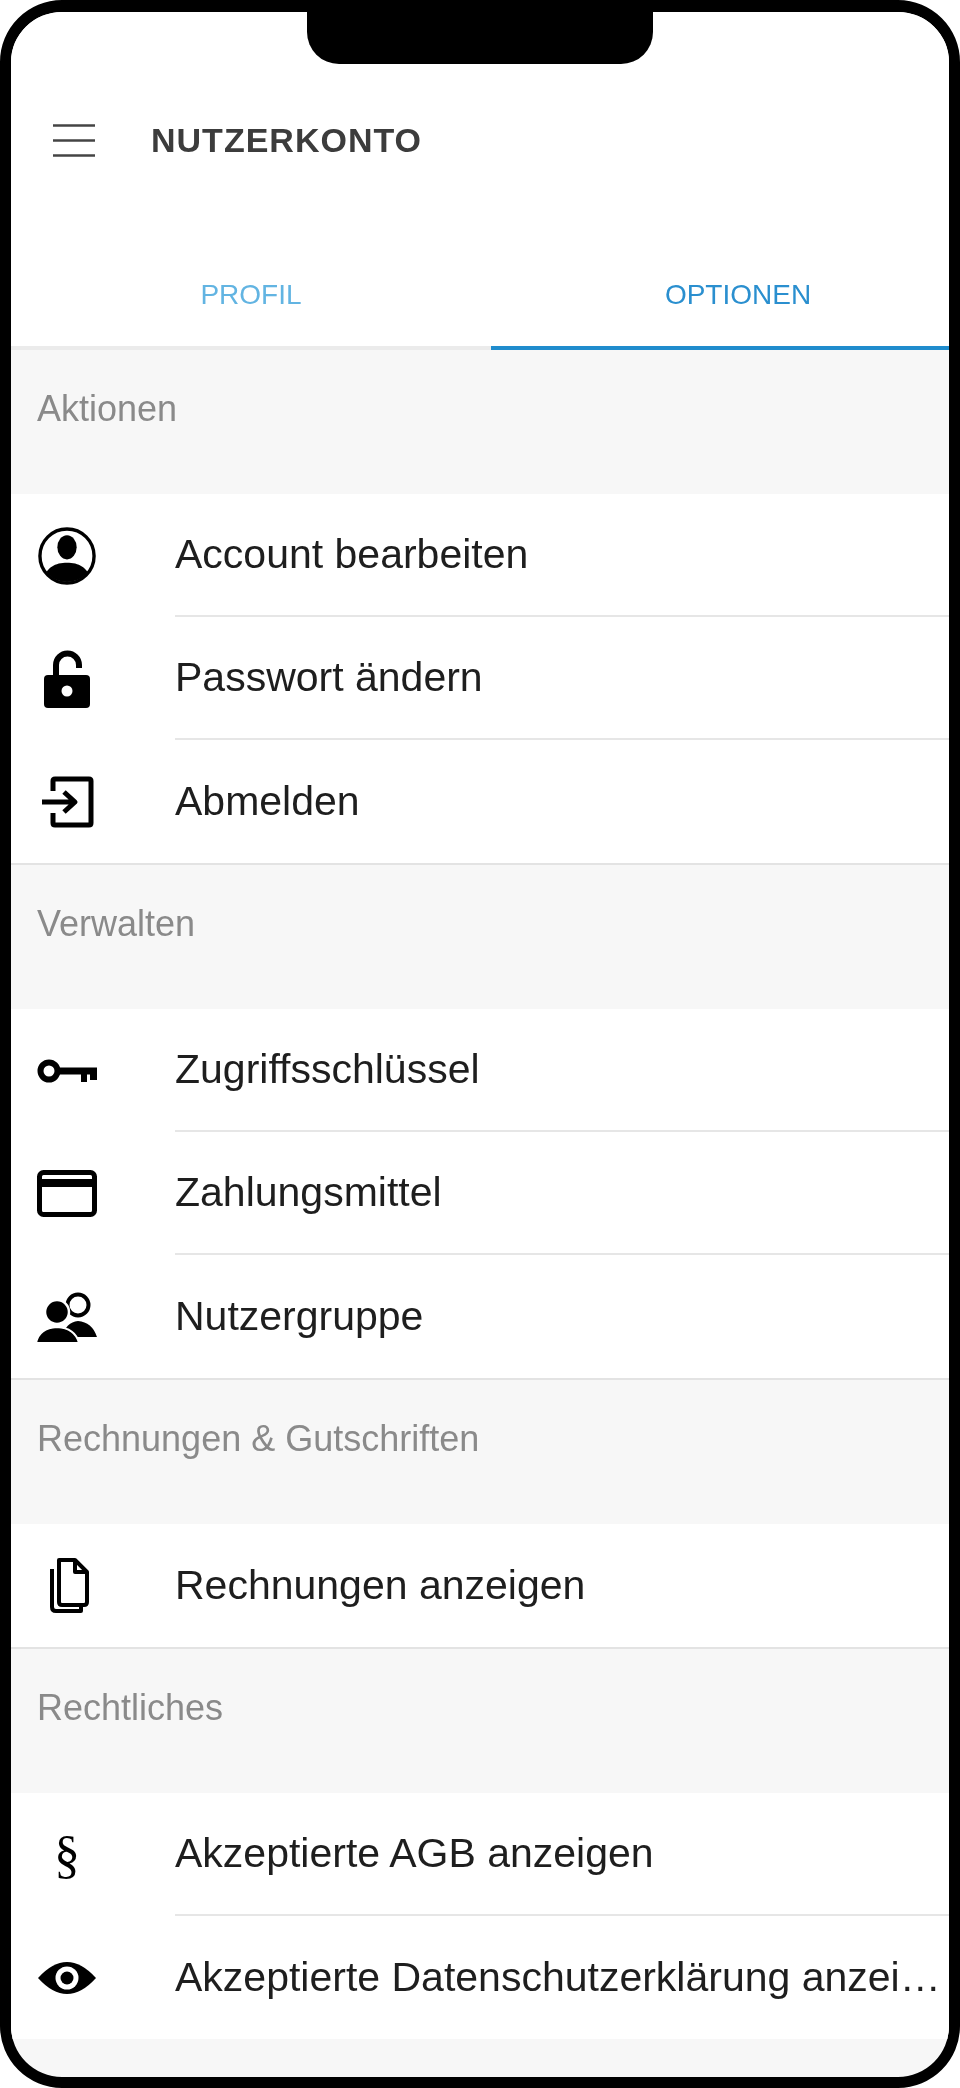 Image resolution: width=960 pixels, height=2088 pixels. Describe the element at coordinates (480, 801) in the screenshot. I see `list-item: Abmelden` at that location.